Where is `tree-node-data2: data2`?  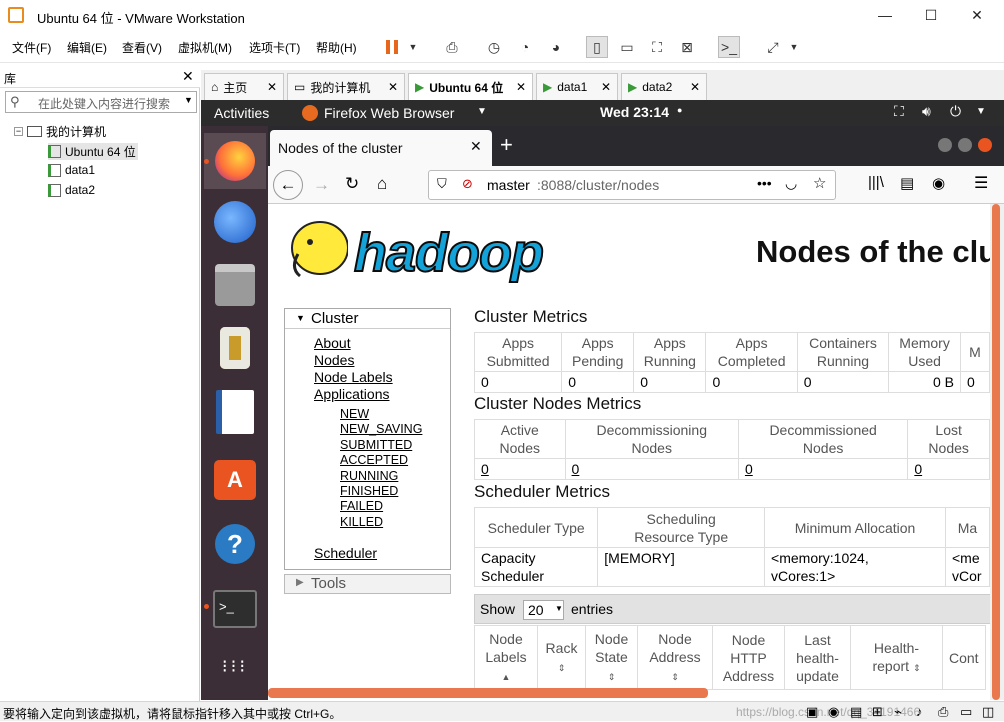 tree-node-data2: data2 is located at coordinates (71, 190).